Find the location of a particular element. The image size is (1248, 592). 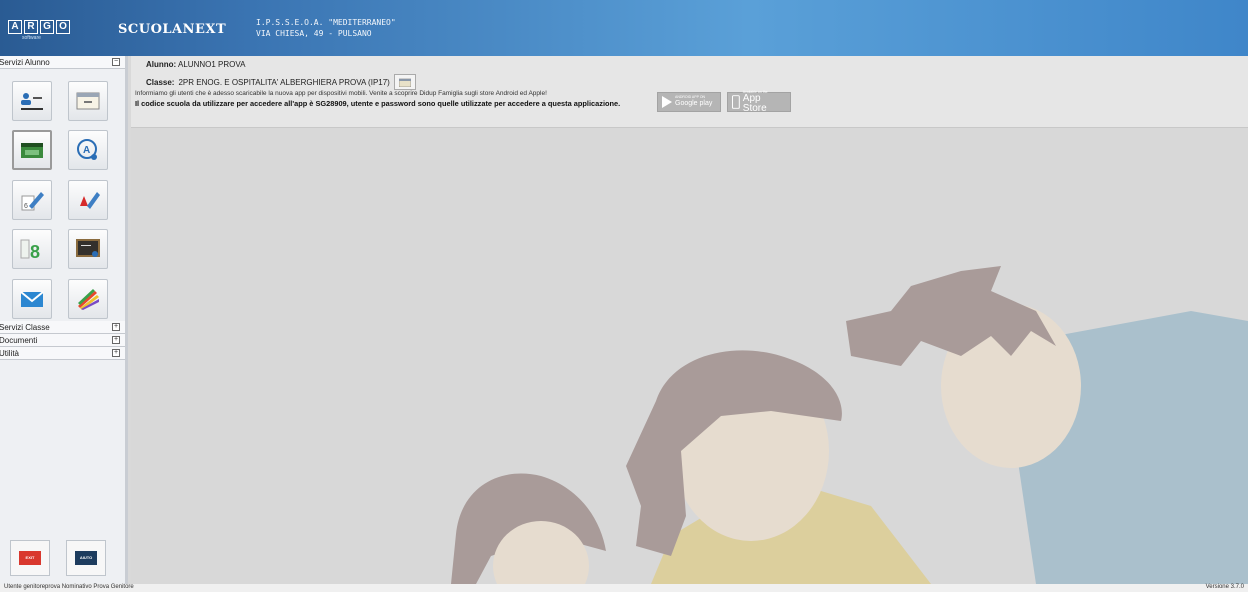

help-label: AIUTO is located at coordinates (86, 558).